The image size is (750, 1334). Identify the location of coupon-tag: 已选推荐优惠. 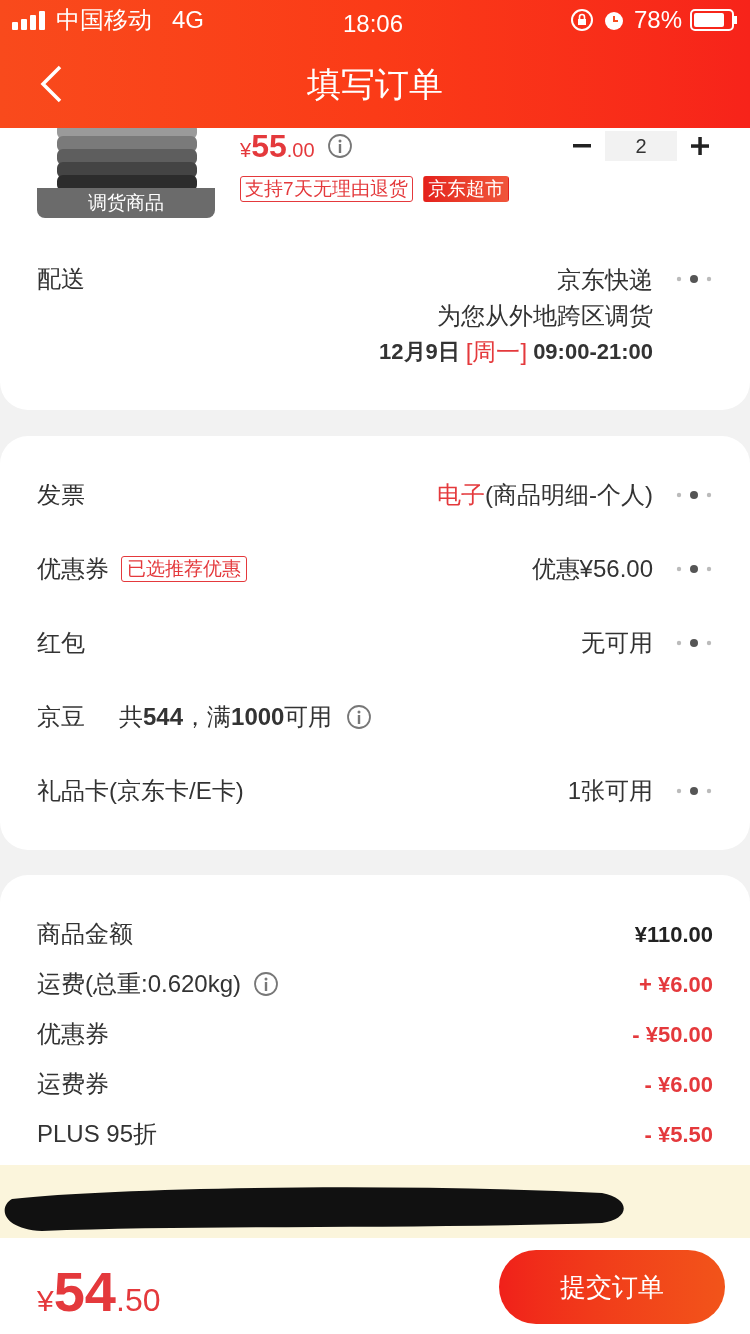
(184, 569).